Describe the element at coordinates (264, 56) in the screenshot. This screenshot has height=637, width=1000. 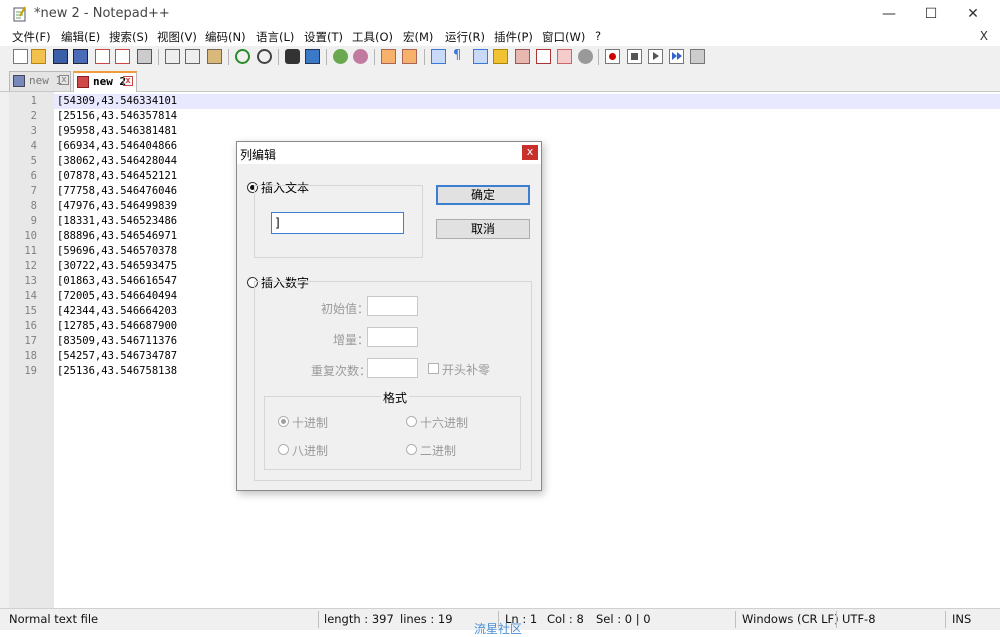
I see `redo-icon` at that location.